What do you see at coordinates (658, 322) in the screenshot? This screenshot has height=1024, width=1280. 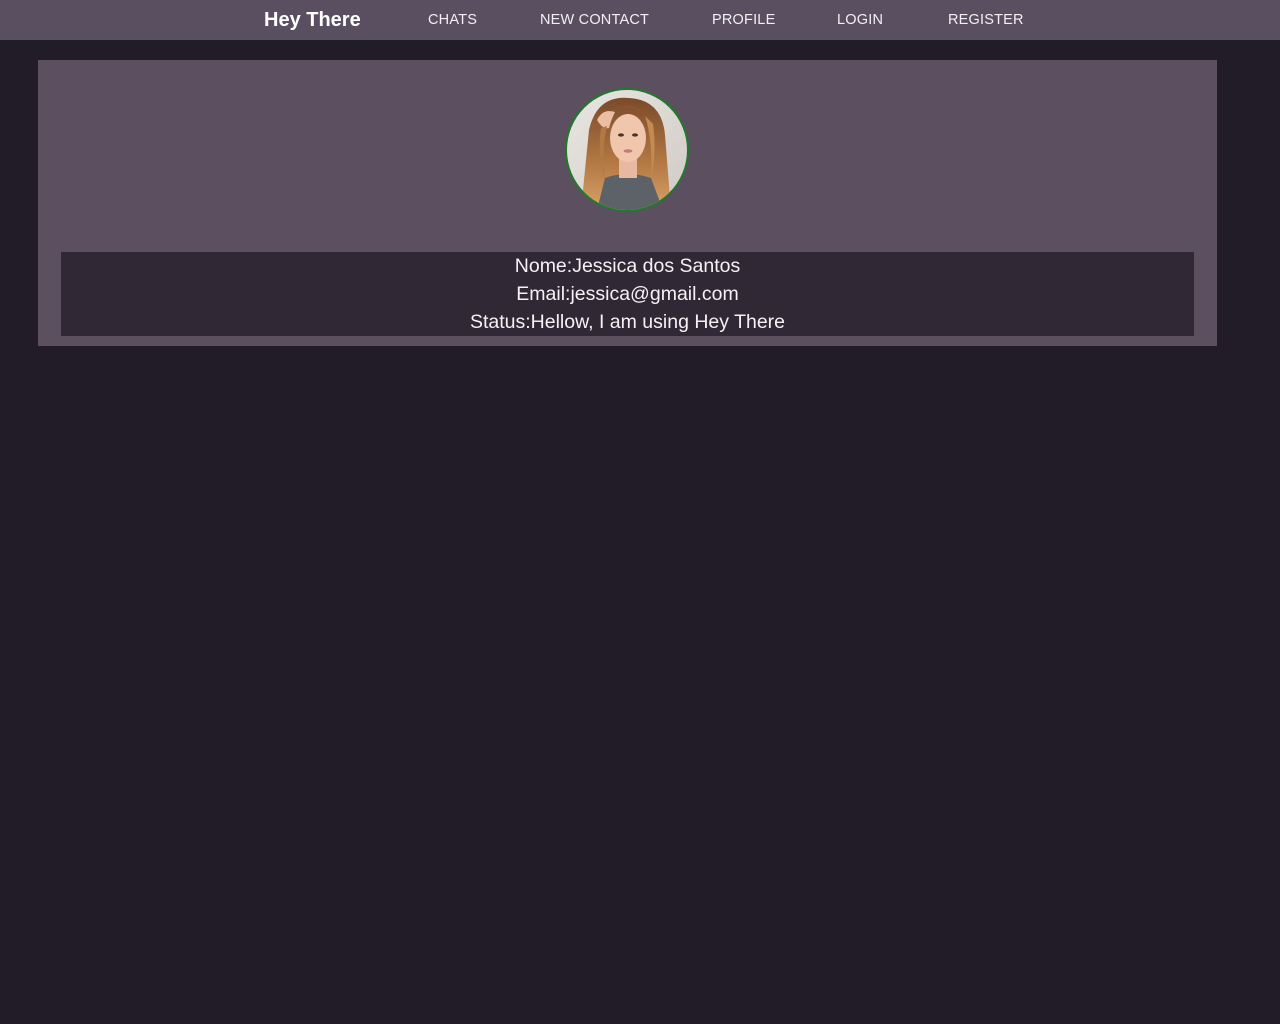 I see `status-value: Hellow, I am using Hey There` at bounding box center [658, 322].